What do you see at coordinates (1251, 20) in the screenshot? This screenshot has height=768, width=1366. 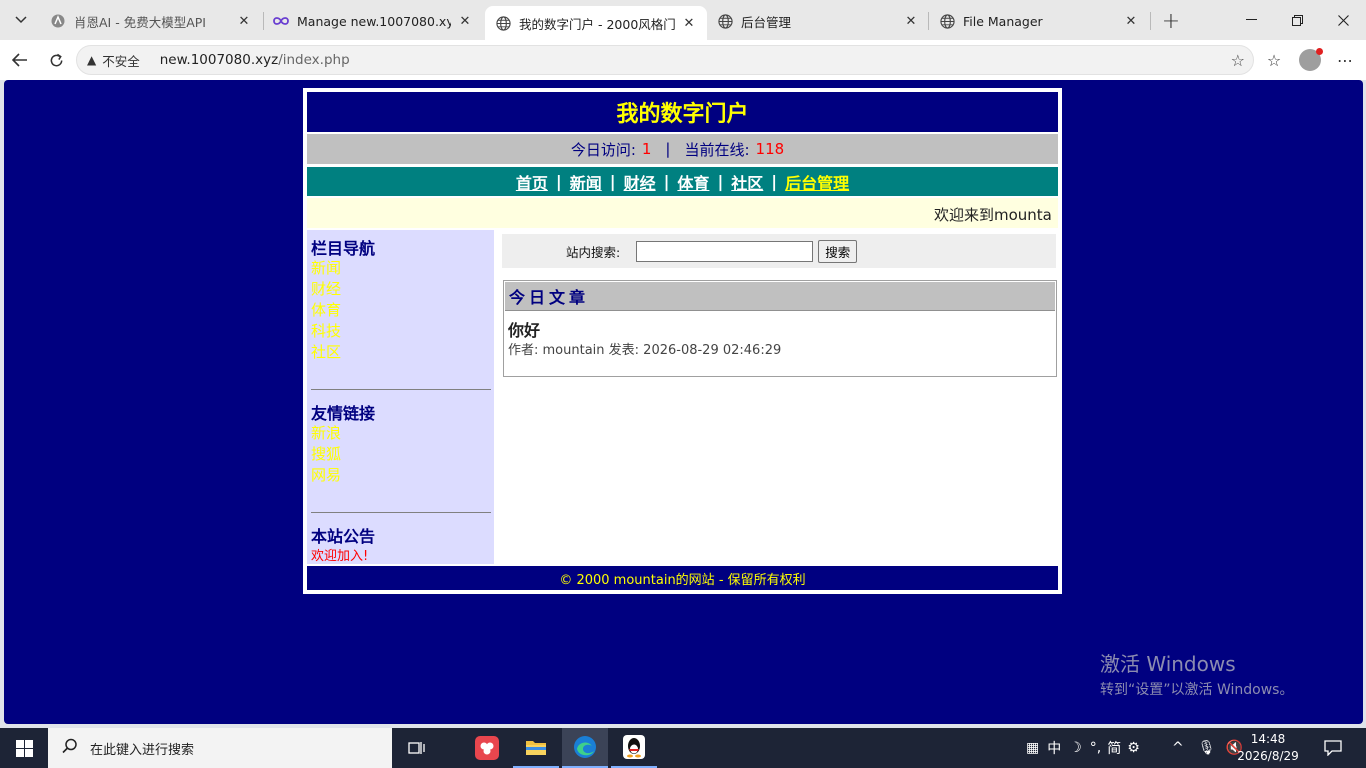 I see `minimize-button` at bounding box center [1251, 20].